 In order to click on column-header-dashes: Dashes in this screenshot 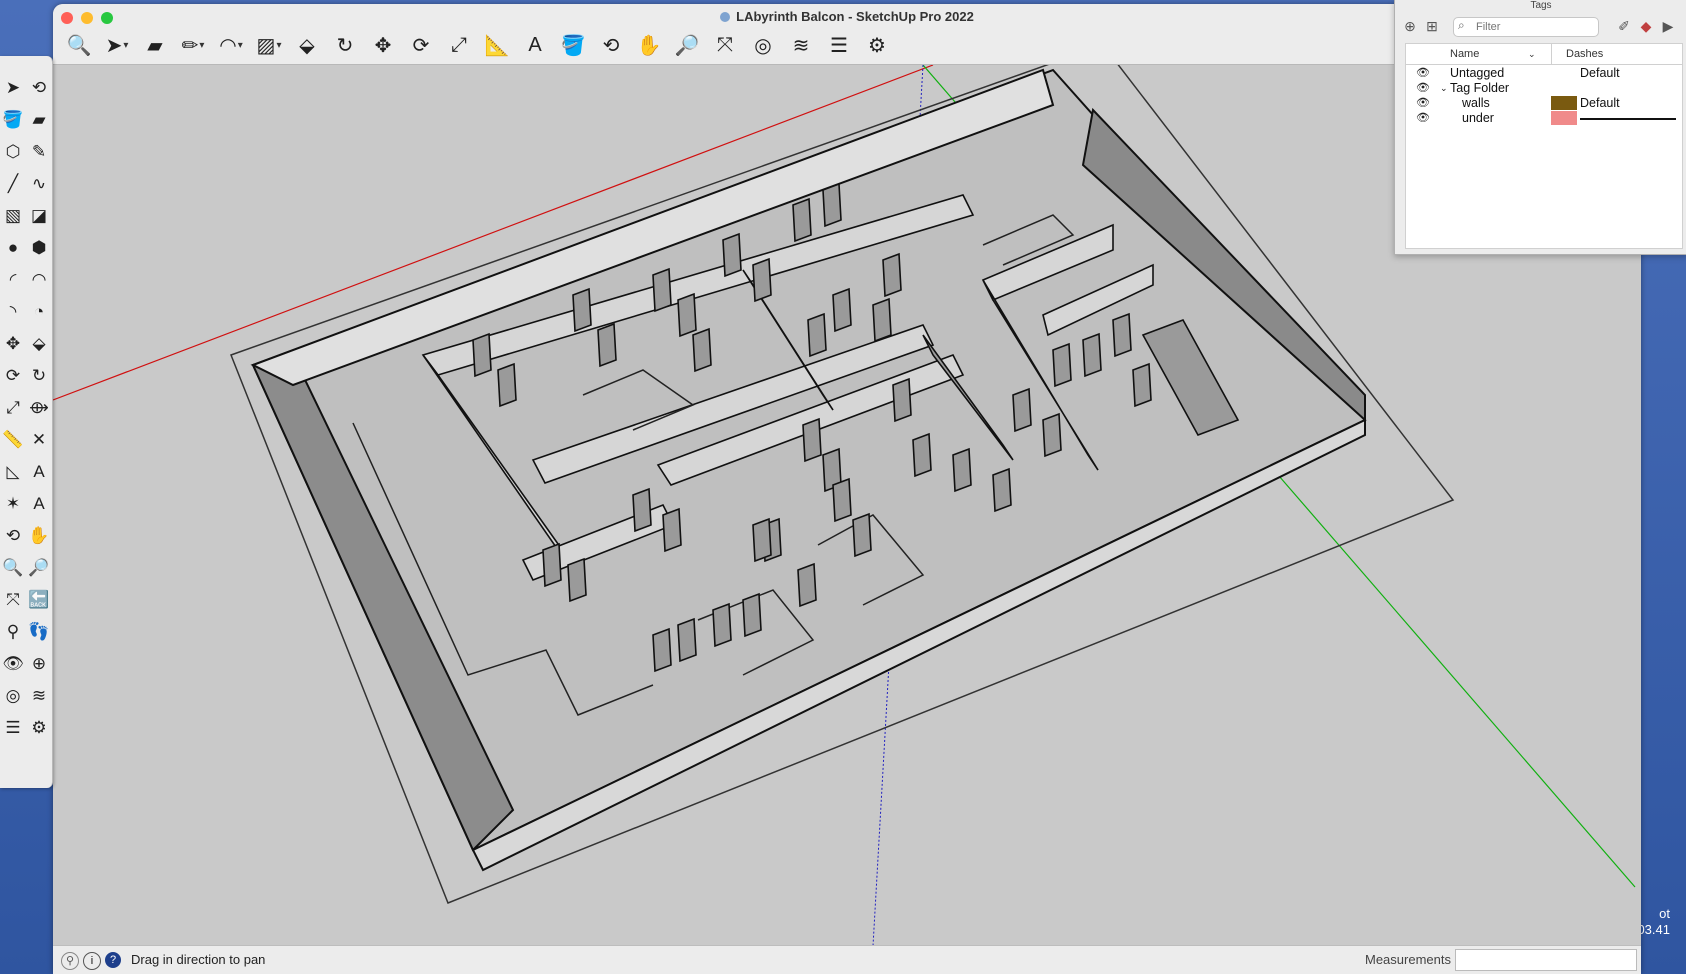, I will do `click(1577, 54)`.